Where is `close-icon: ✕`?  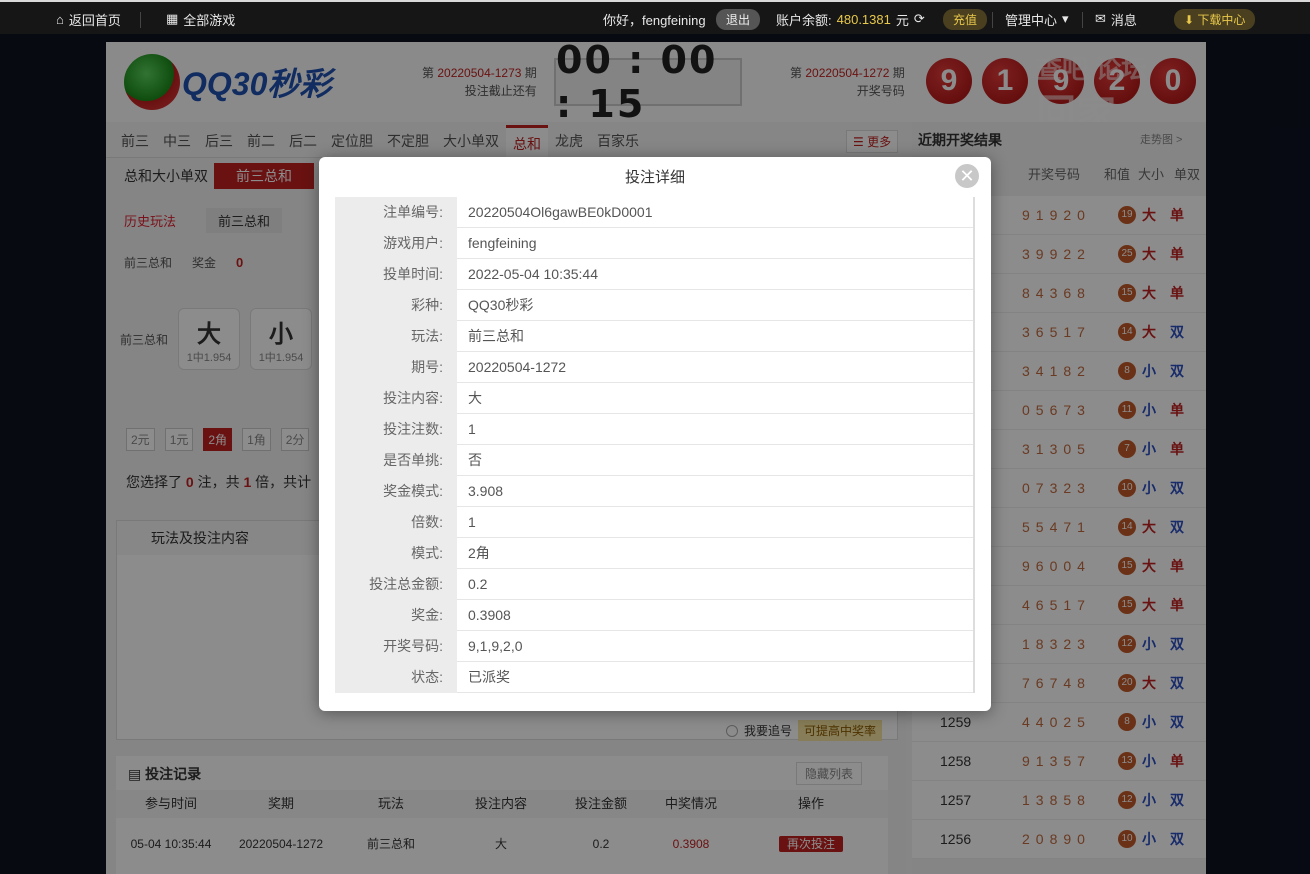 close-icon: ✕ is located at coordinates (967, 176).